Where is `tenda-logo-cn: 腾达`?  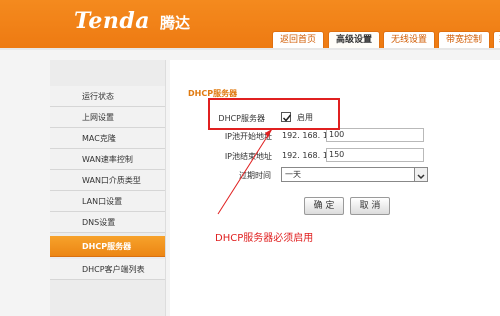
tenda-logo-cn: 腾达 is located at coordinates (175, 23).